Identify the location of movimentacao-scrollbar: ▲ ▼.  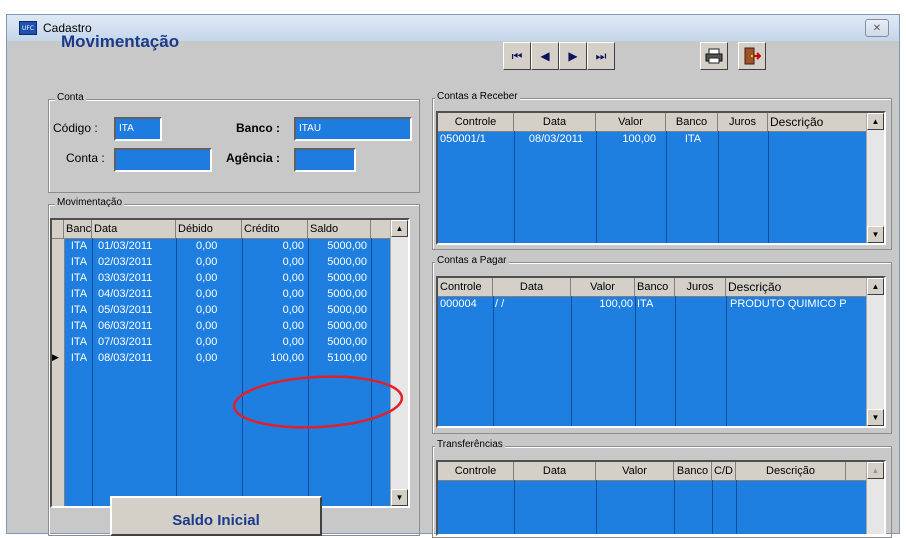
(399, 363).